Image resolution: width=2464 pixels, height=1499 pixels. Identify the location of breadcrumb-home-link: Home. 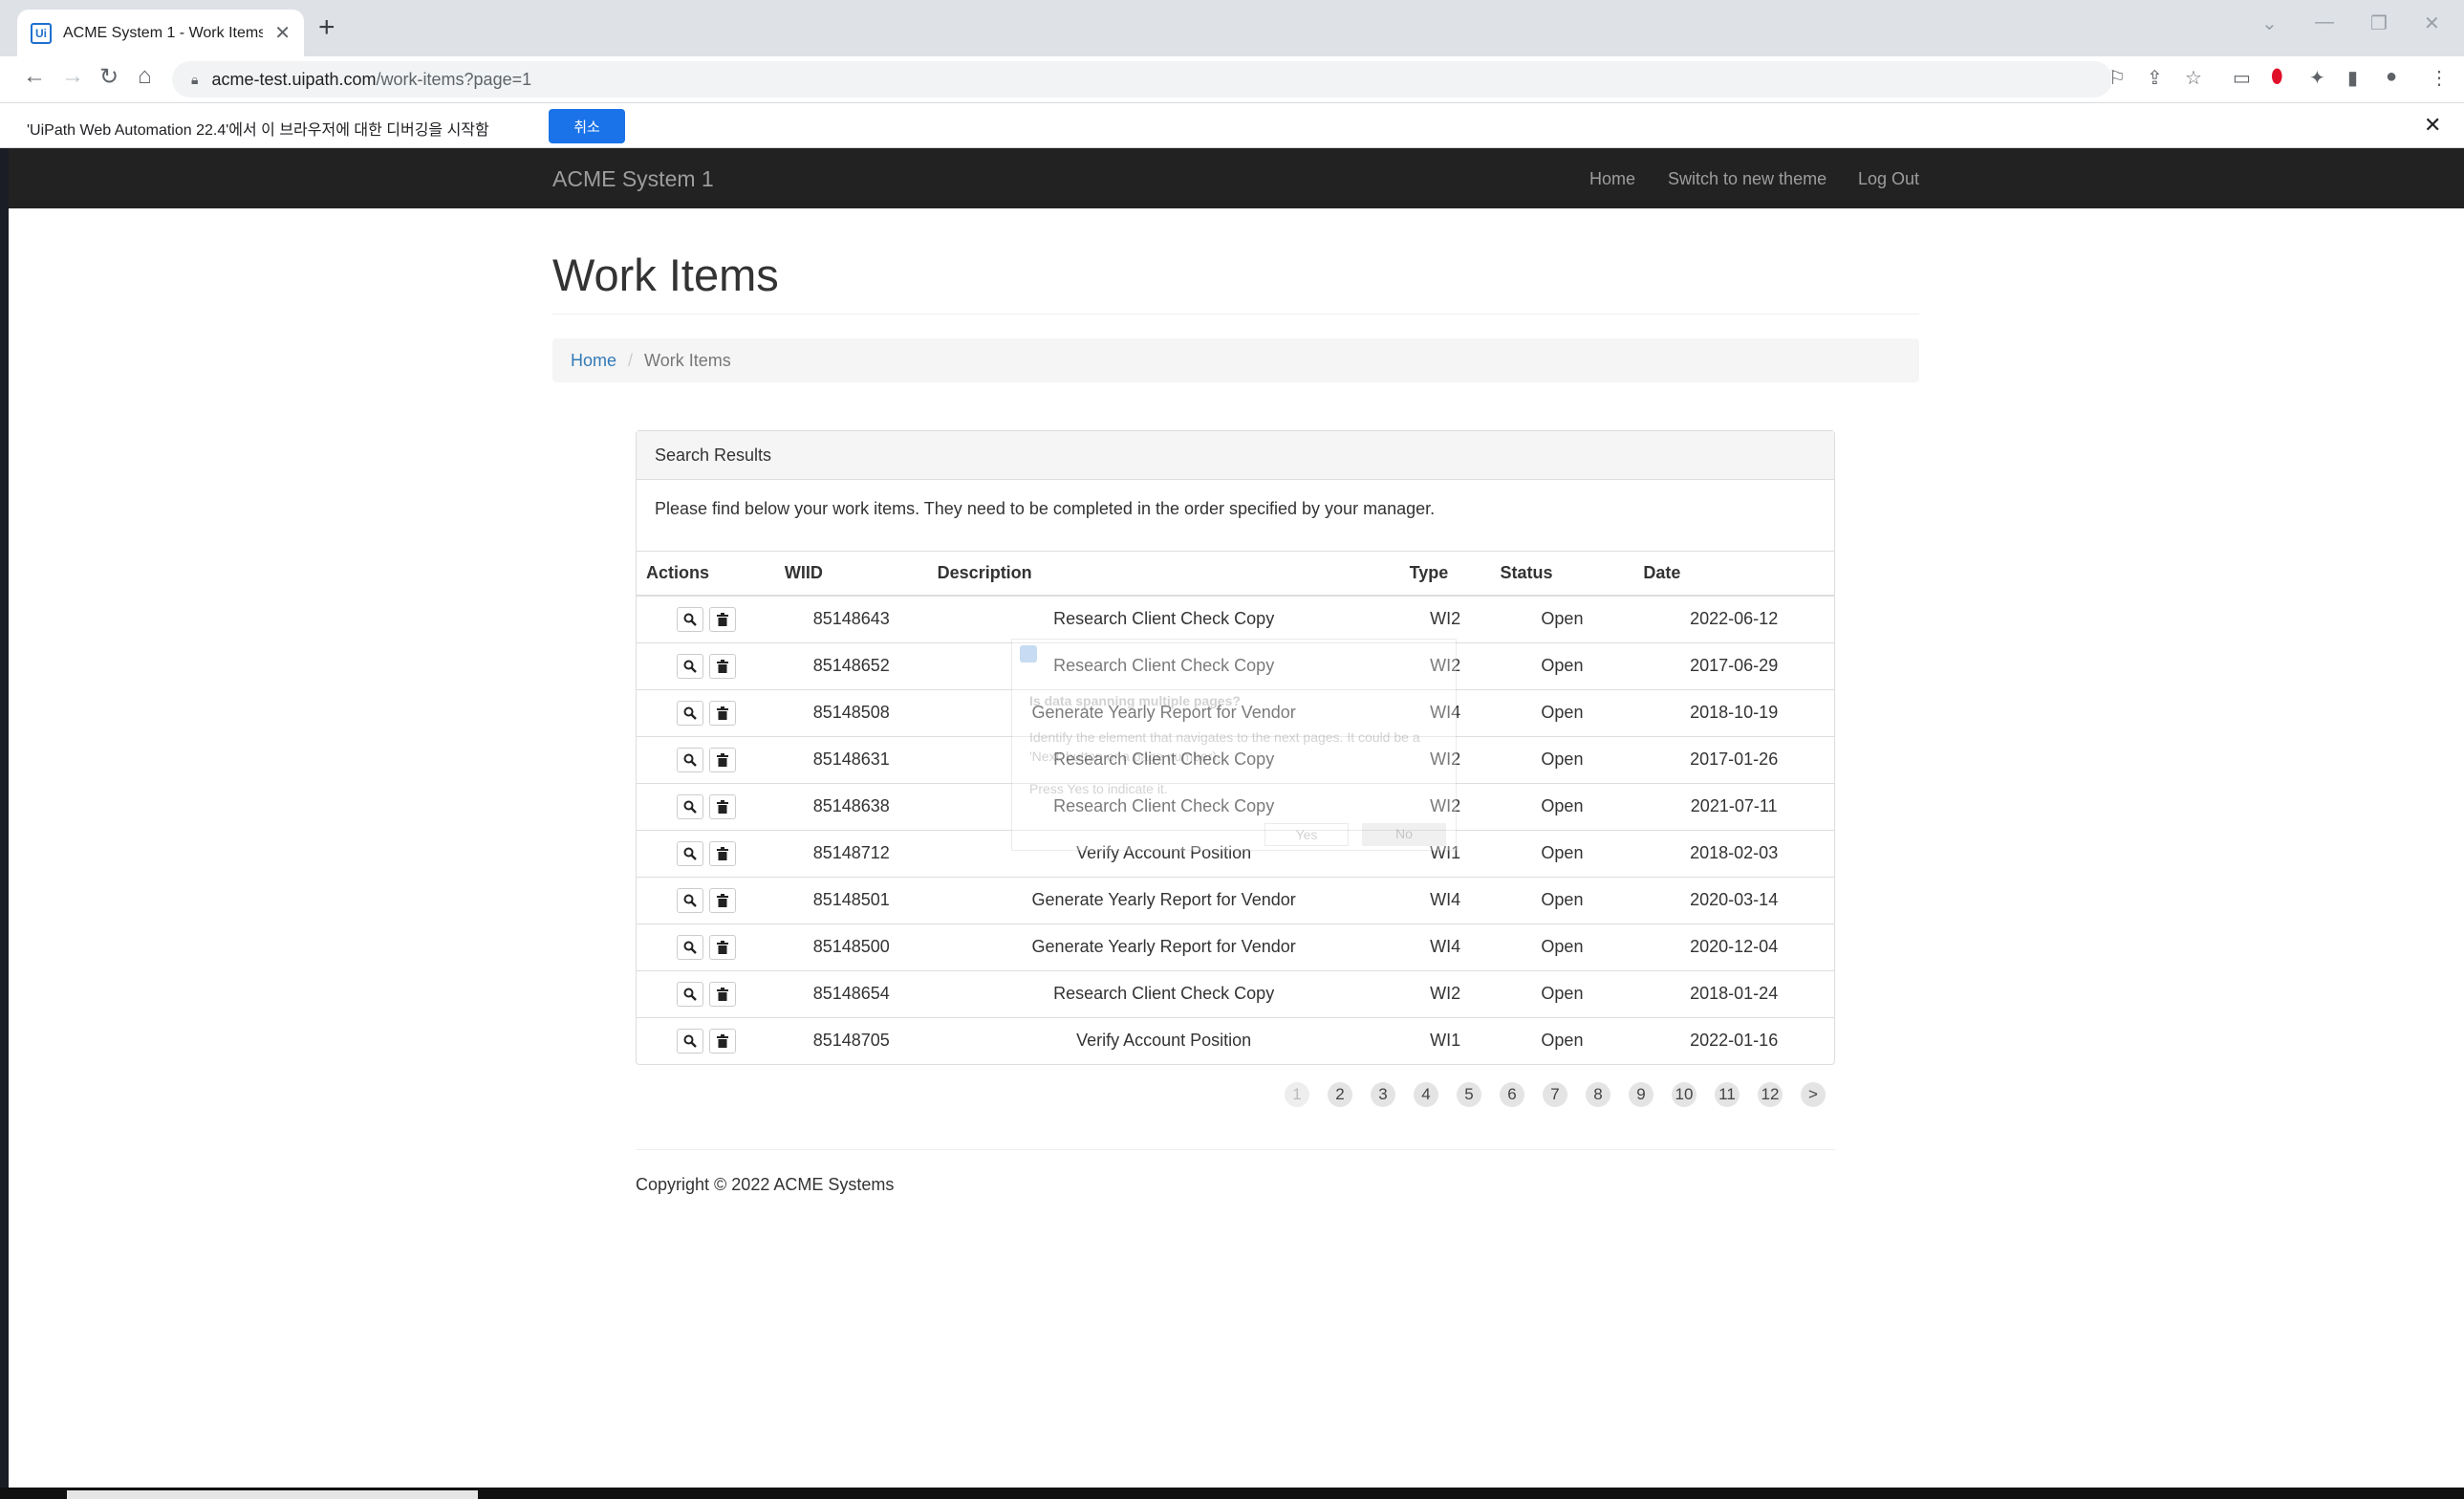
(594, 361).